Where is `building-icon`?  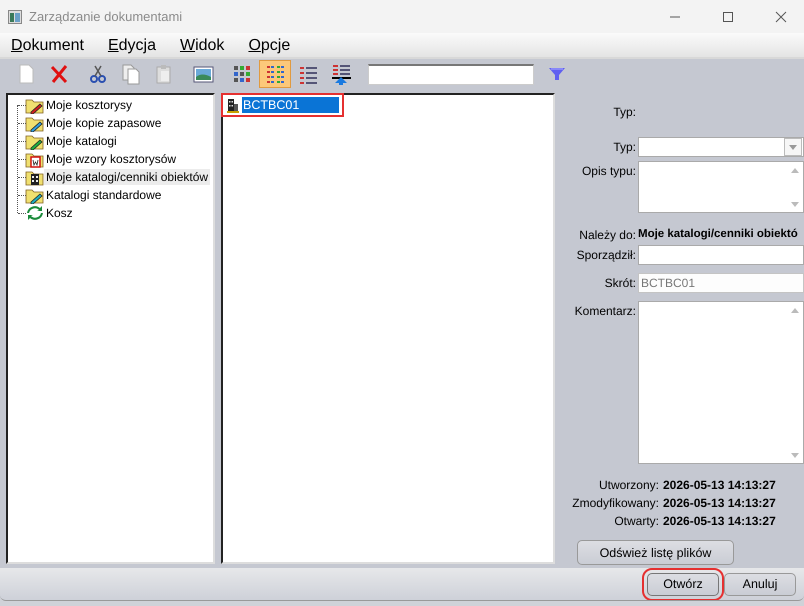
building-icon is located at coordinates (233, 105).